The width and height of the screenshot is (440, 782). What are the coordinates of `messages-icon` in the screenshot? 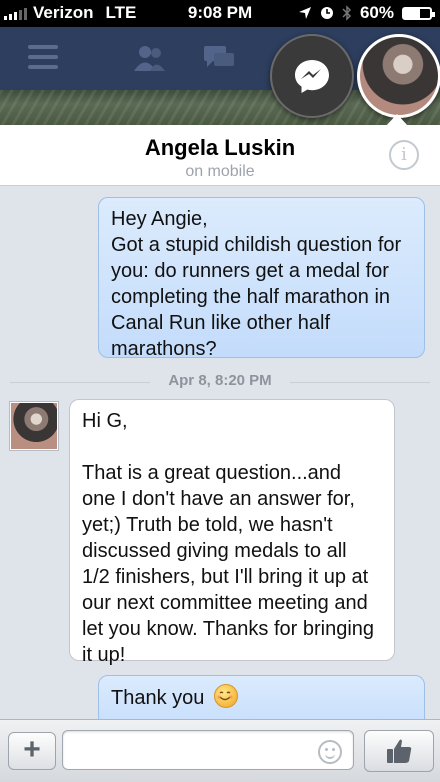 It's located at (219, 58).